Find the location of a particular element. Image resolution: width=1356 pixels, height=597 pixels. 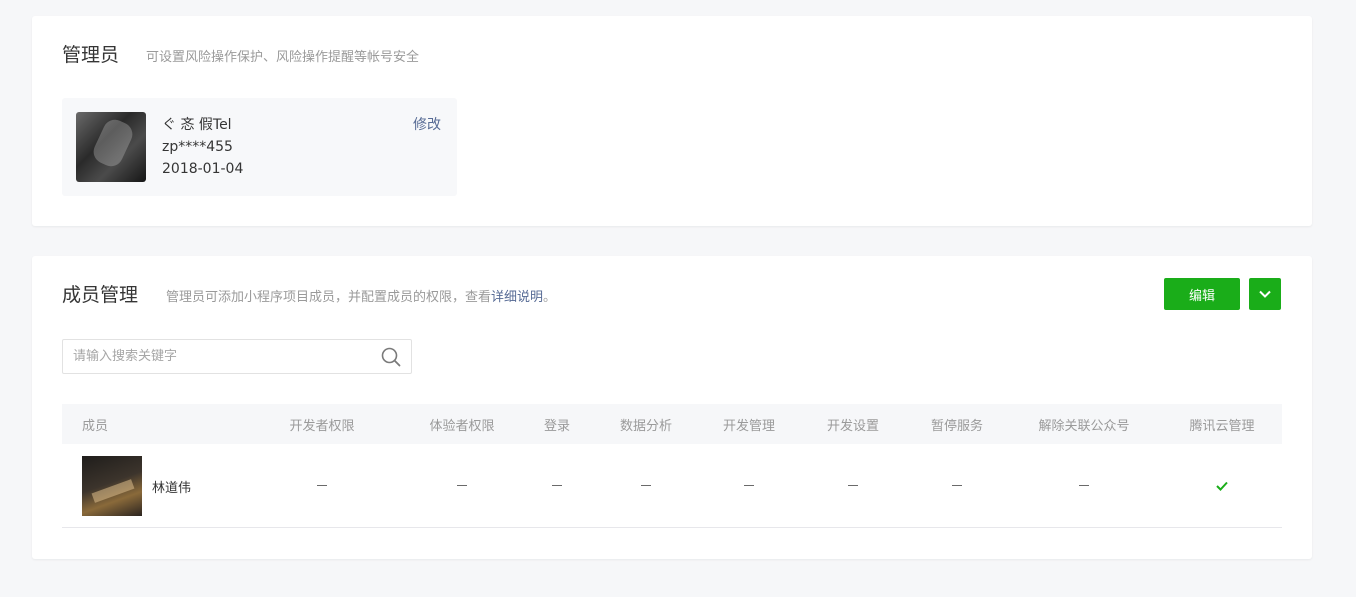

cell-login is located at coordinates (557, 485).